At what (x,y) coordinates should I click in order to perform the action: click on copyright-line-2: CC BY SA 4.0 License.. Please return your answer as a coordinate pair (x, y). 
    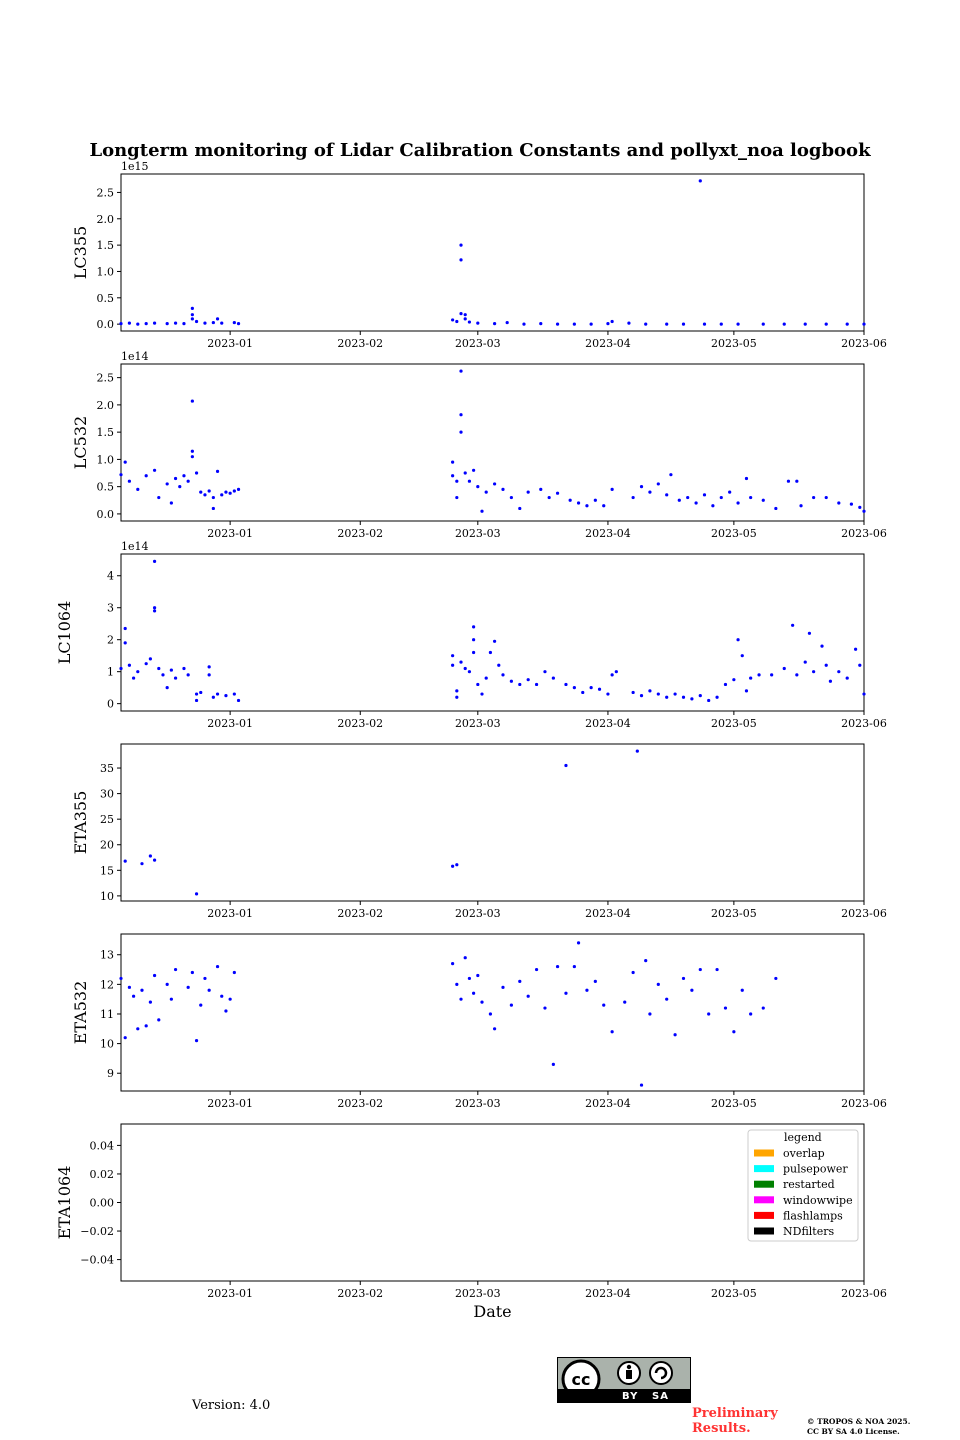
    Looking at the image, I should click on (853, 1431).